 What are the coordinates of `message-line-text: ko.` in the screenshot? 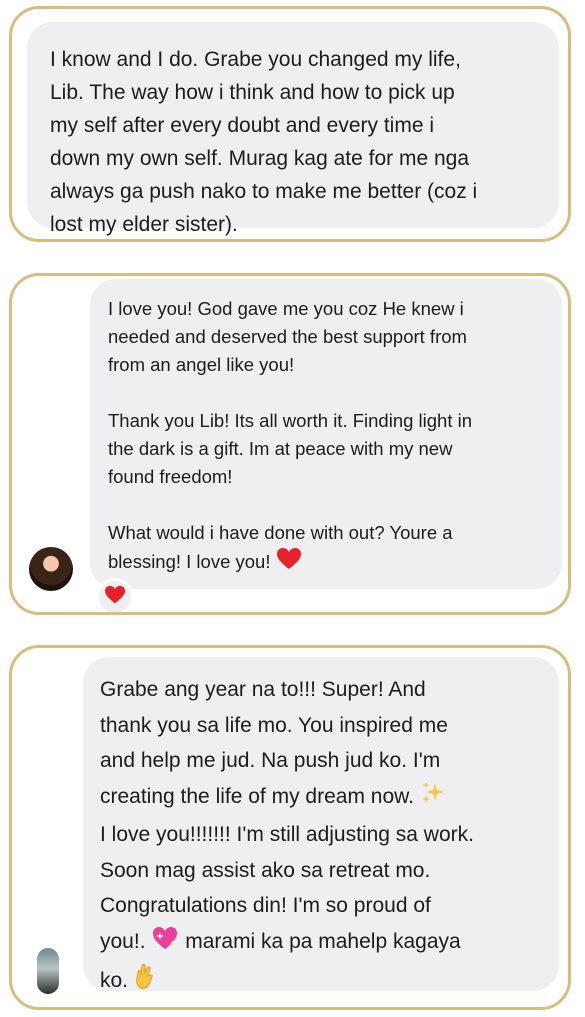 It's located at (114, 980).